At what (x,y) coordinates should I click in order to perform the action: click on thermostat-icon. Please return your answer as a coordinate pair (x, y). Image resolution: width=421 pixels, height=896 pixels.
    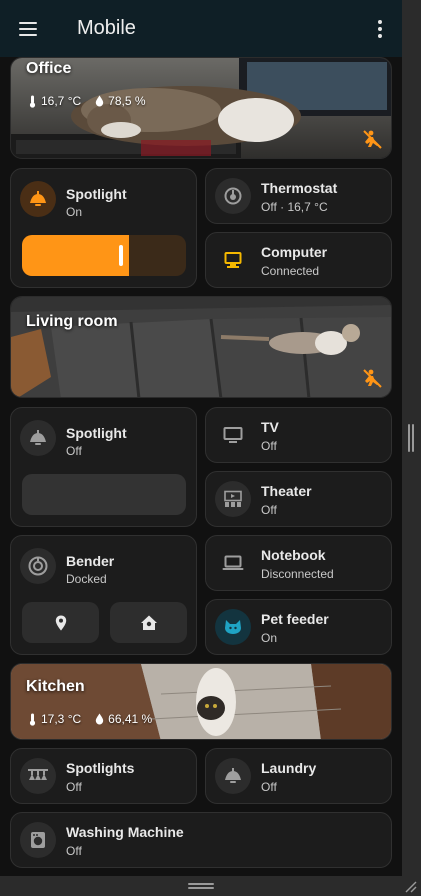
    Looking at the image, I should click on (233, 196).